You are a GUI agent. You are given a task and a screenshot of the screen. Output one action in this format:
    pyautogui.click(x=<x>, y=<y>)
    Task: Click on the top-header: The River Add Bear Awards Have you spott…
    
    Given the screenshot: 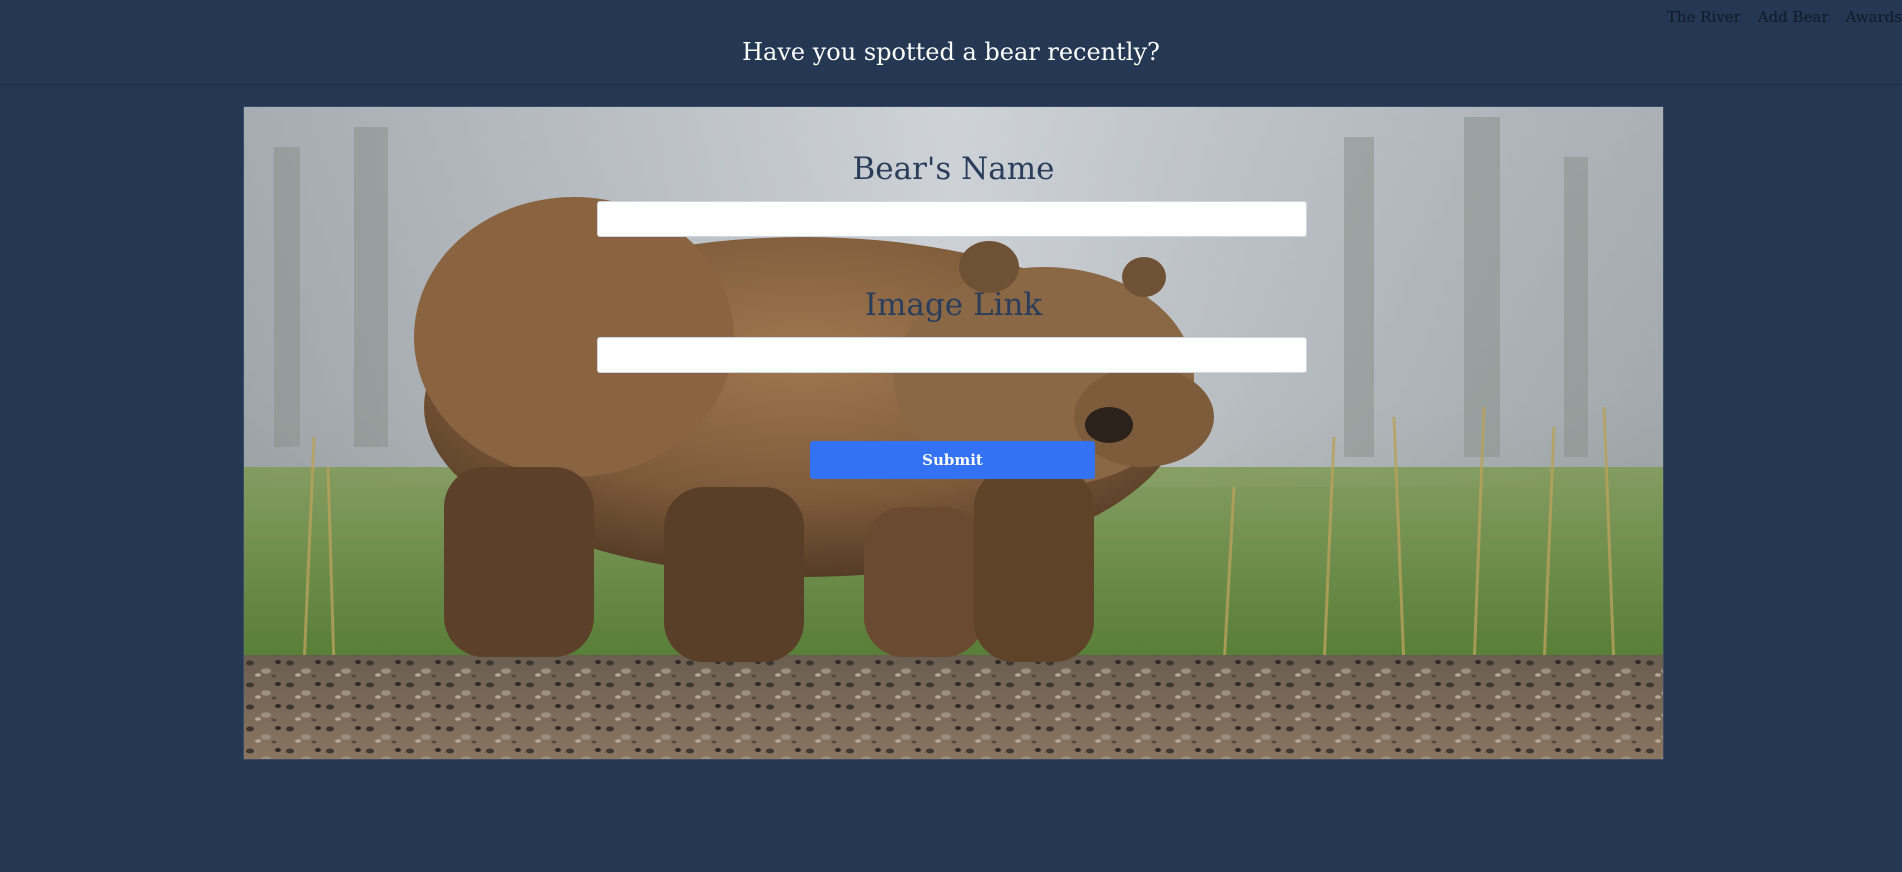 What is the action you would take?
    pyautogui.click(x=951, y=42)
    